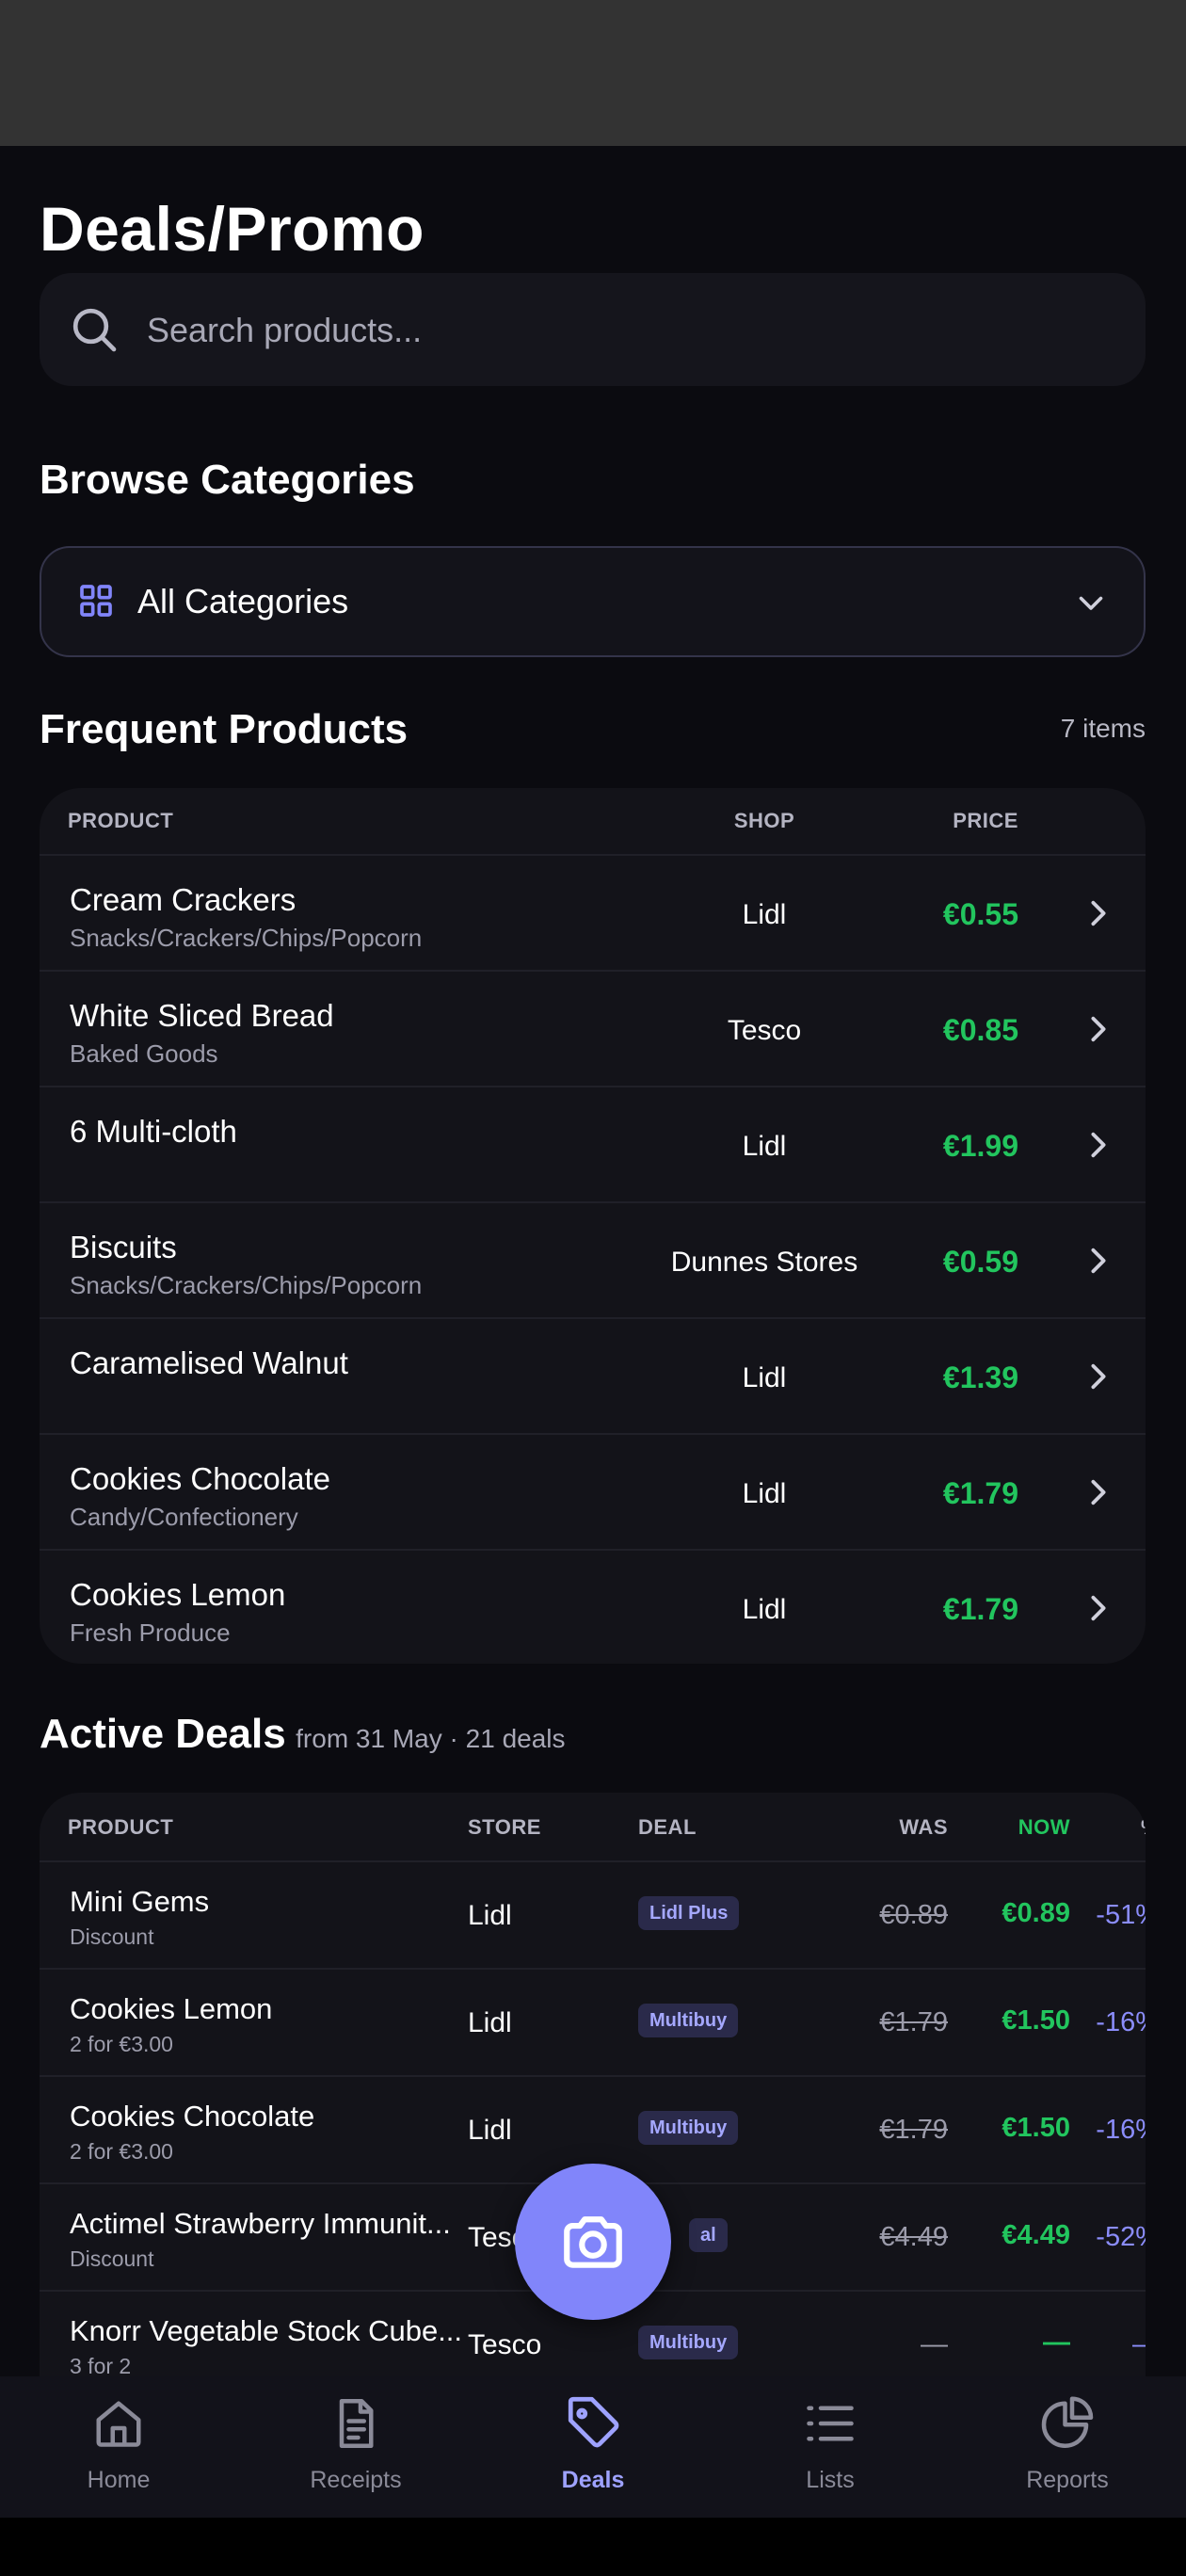  What do you see at coordinates (431, 1738) in the screenshot?
I see `active-deals-subtitle: from 31 May · 21 deals` at bounding box center [431, 1738].